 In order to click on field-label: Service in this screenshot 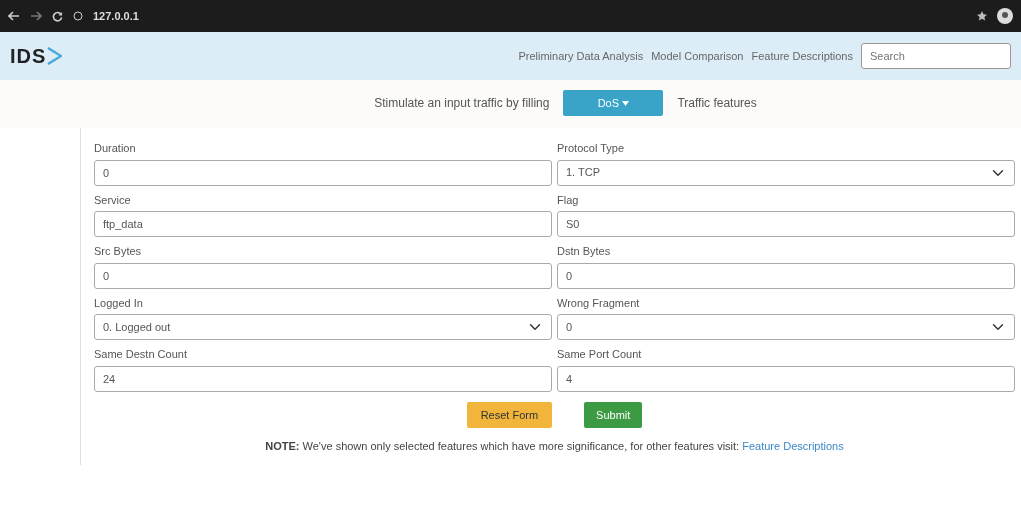, I will do `click(113, 200)`.